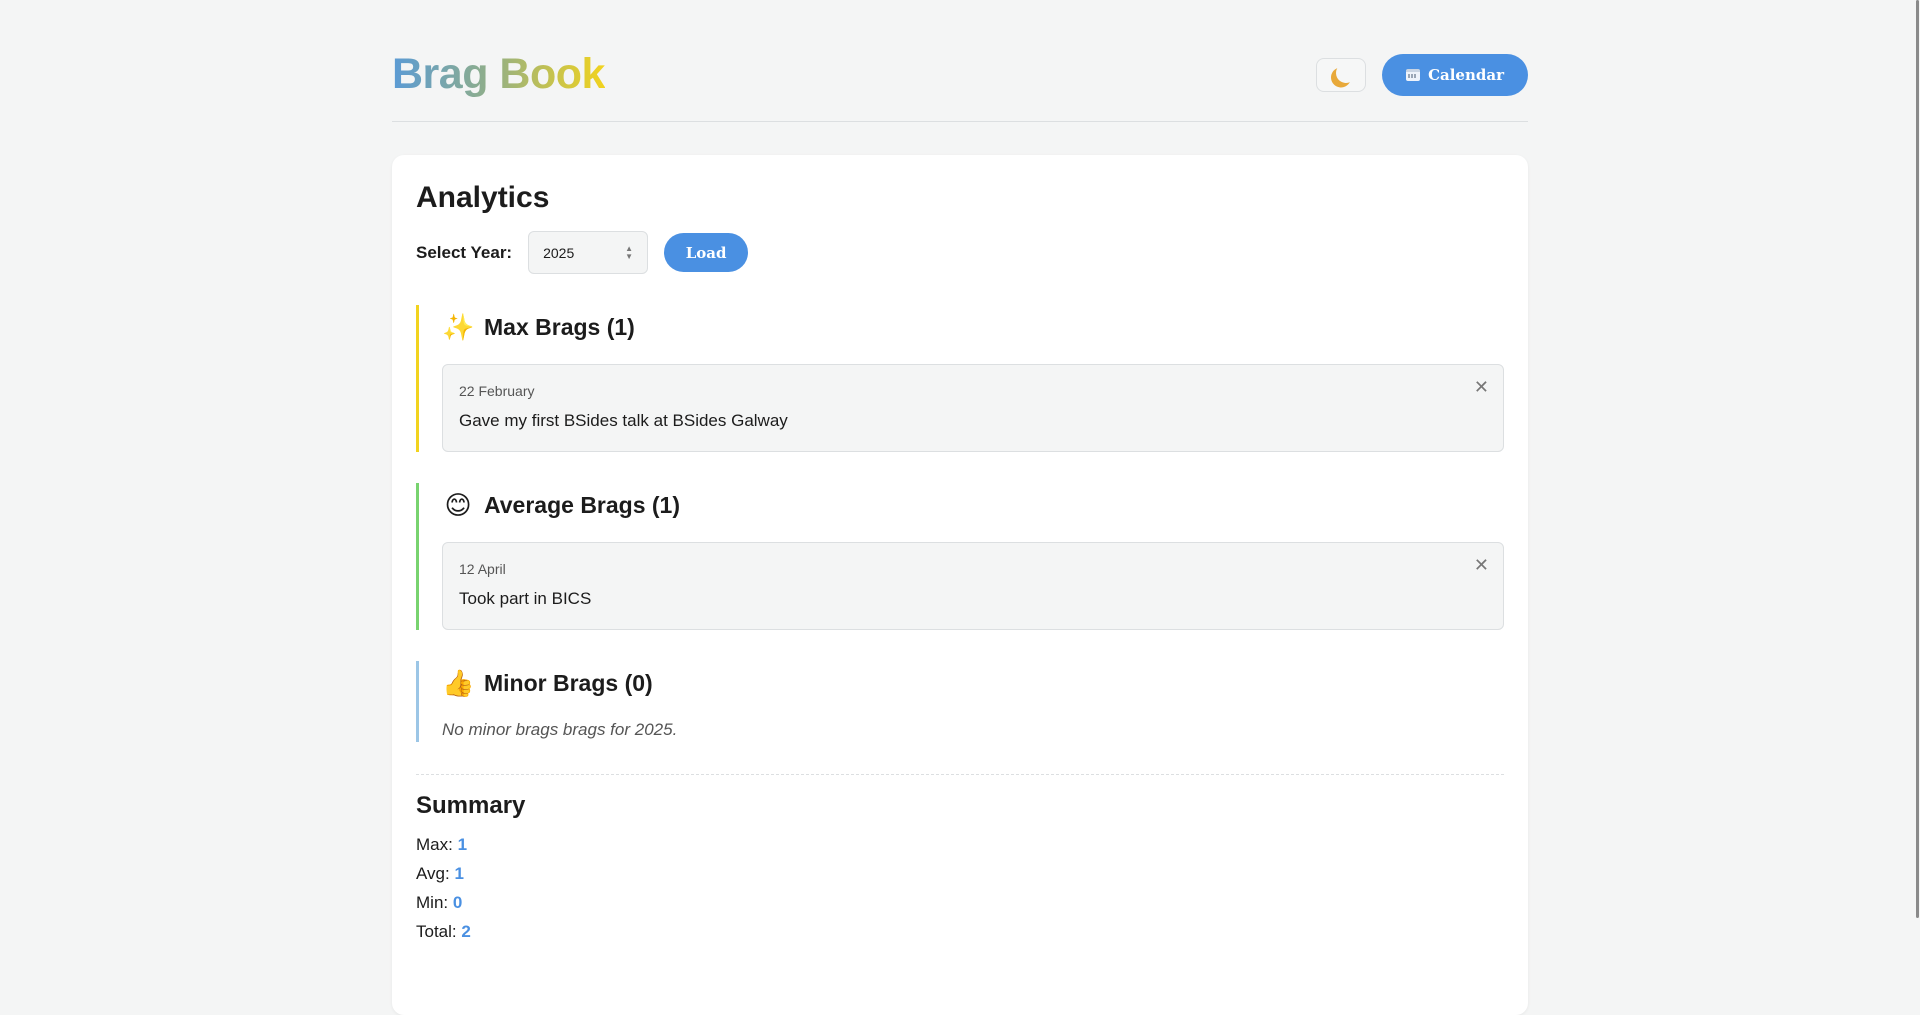  I want to click on brag-date: 22 February, so click(497, 391).